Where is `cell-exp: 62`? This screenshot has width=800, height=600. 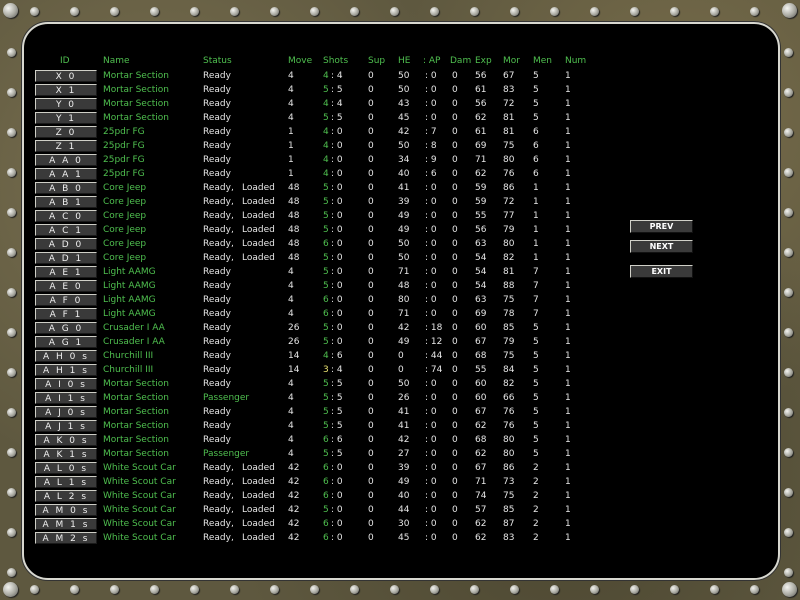 cell-exp: 62 is located at coordinates (481, 454).